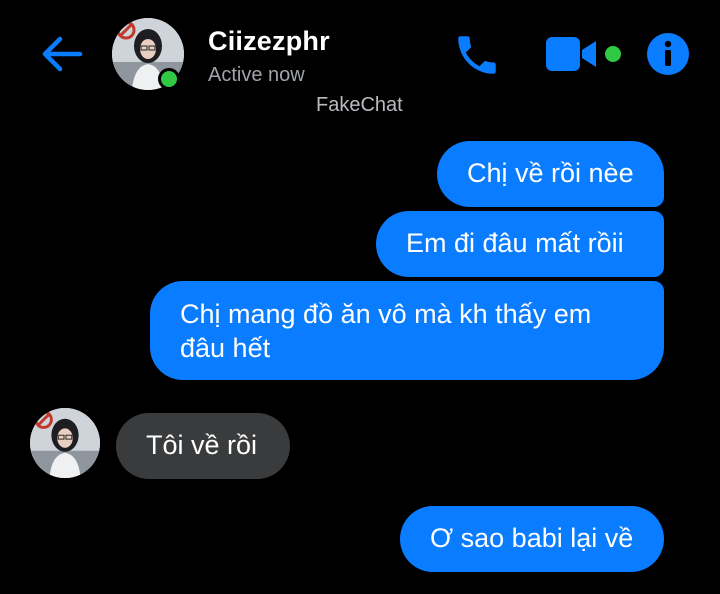 The height and width of the screenshot is (594, 720). I want to click on message-bubble-outgoing: Chị mang đồ ăn vô mà kh thấy em đâu hết, so click(407, 330).